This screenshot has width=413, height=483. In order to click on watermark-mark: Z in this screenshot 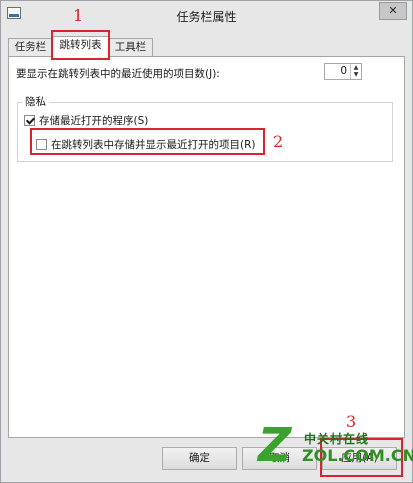, I will do `click(275, 445)`.